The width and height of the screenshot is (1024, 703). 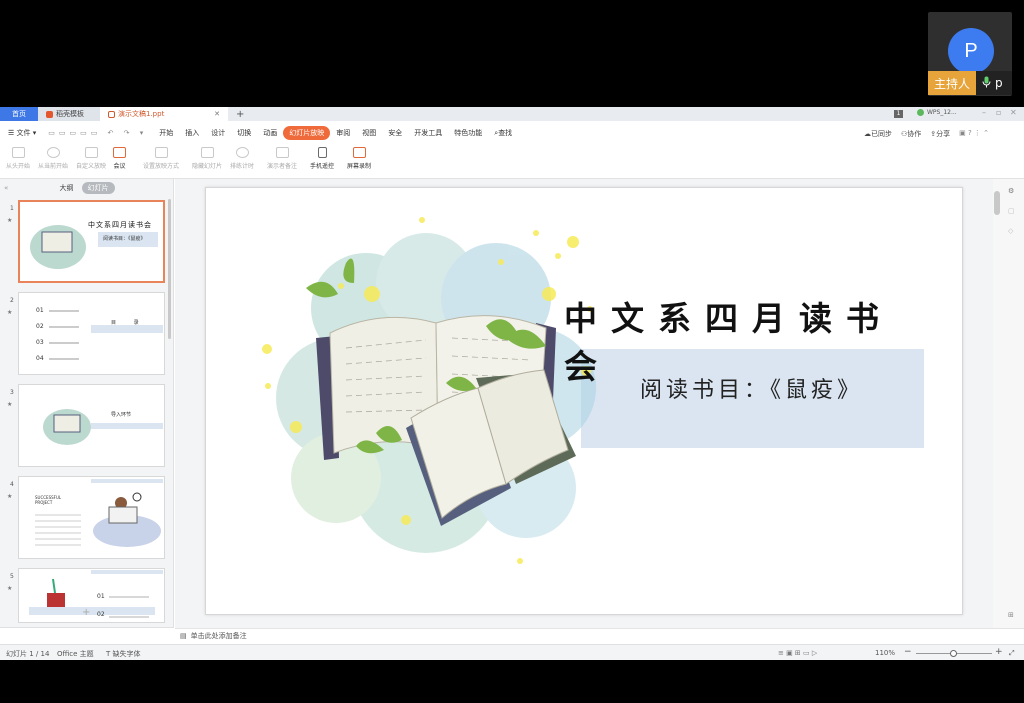 What do you see at coordinates (270, 133) in the screenshot?
I see `menu-animation: 动画` at bounding box center [270, 133].